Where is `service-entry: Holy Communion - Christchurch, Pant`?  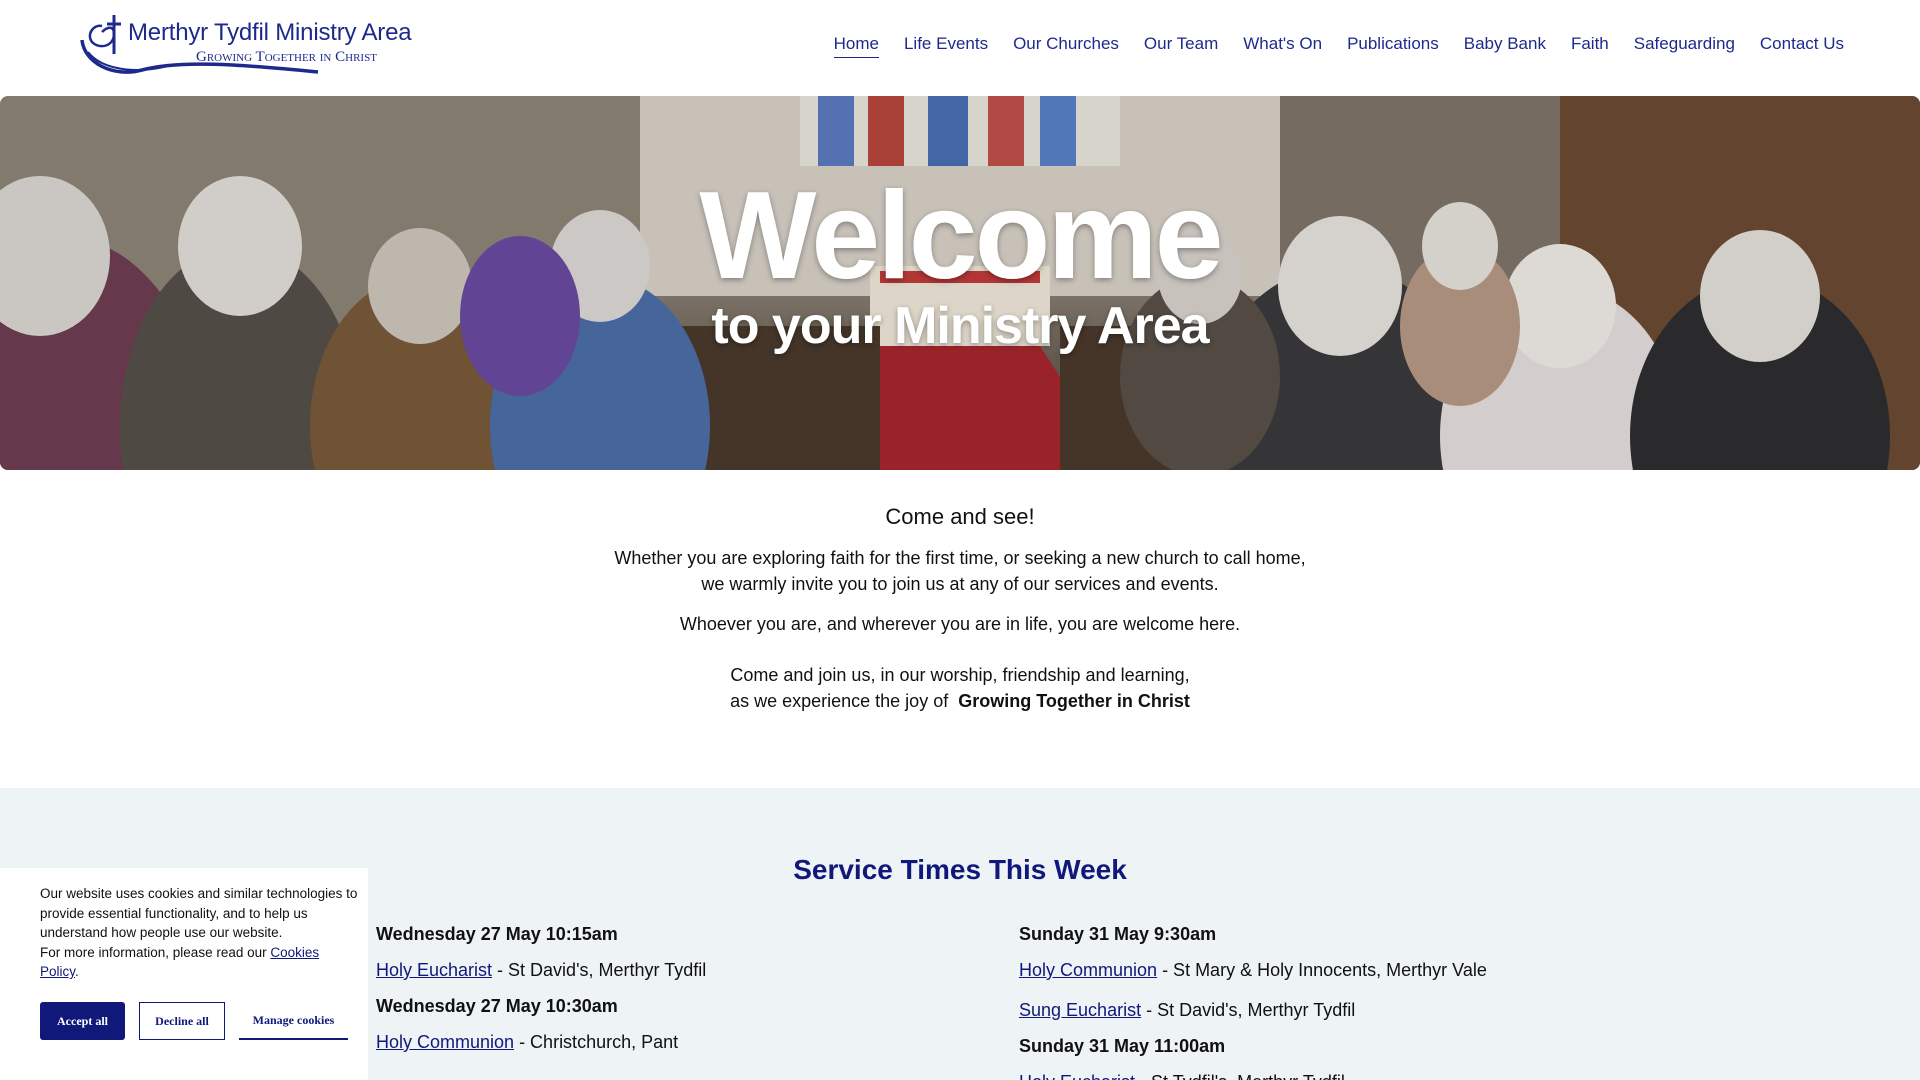
service-entry: Holy Communion - Christchurch, Pant is located at coordinates (541, 1046).